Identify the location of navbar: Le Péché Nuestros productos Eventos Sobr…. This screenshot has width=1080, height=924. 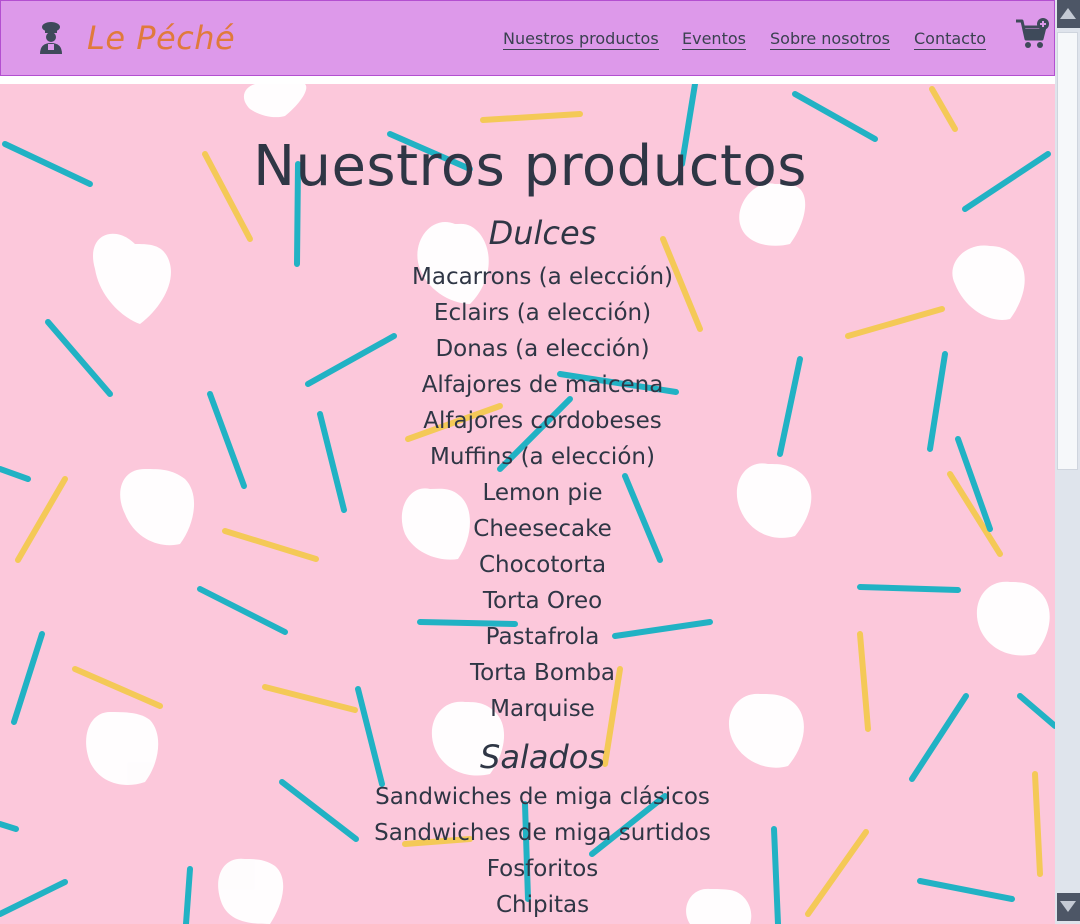
(527, 38).